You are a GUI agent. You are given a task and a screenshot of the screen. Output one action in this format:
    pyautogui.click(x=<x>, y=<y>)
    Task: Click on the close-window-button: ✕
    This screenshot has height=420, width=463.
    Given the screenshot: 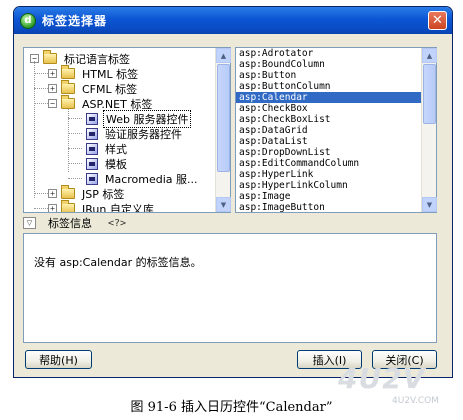 What is the action you would take?
    pyautogui.click(x=437, y=20)
    